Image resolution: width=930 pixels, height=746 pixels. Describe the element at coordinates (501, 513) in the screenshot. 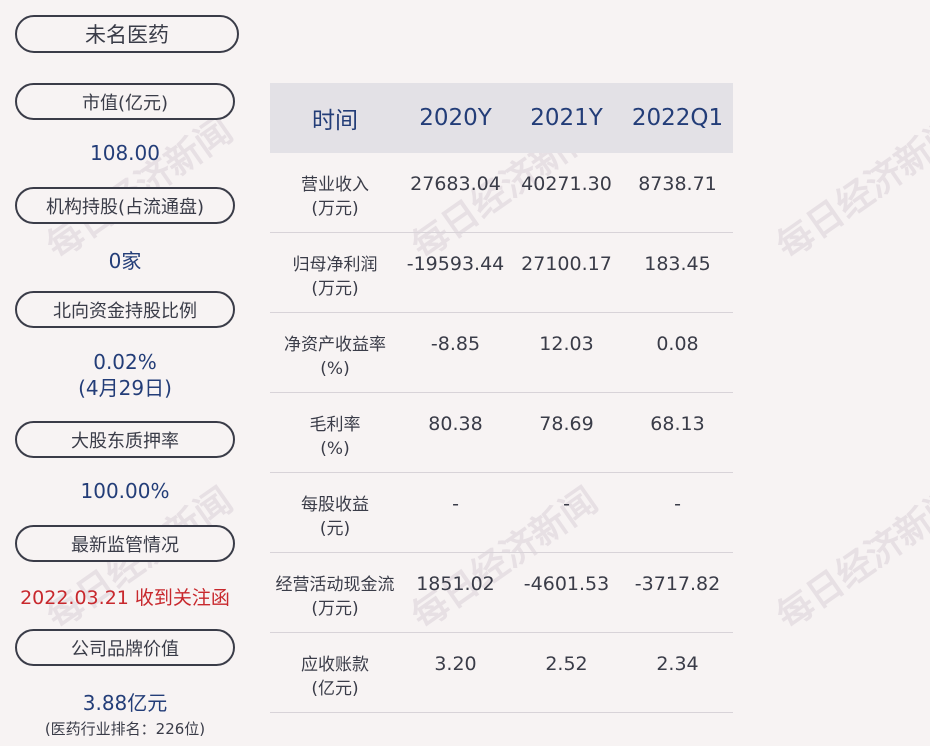

I see `table-row: 每股收益 (元) - - -` at that location.